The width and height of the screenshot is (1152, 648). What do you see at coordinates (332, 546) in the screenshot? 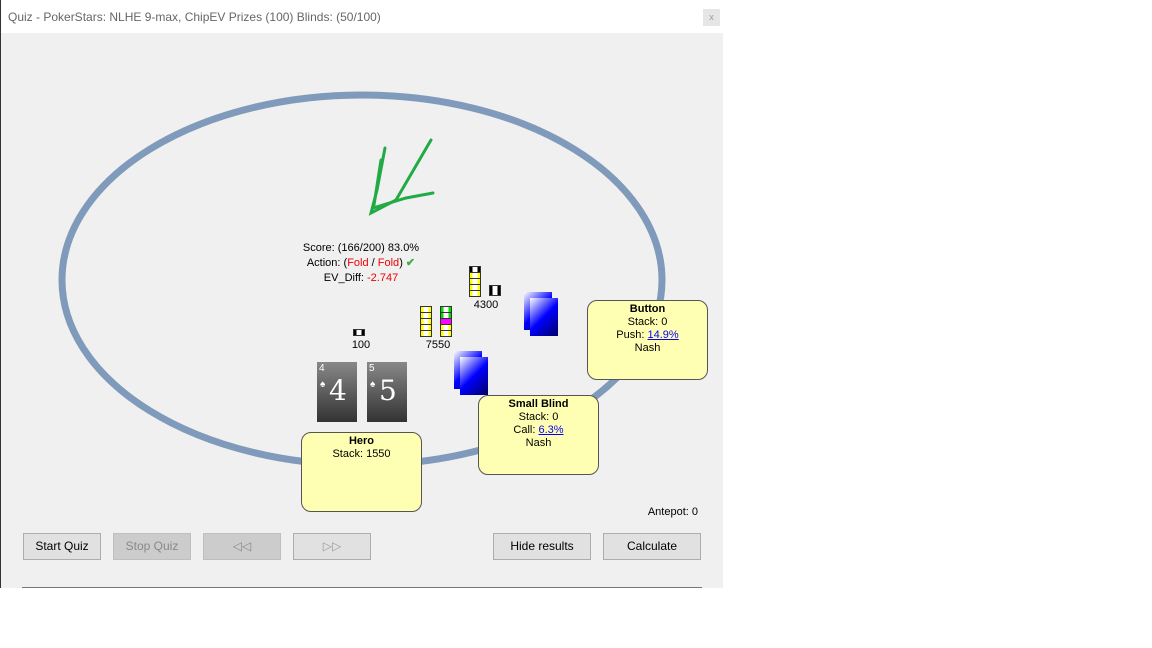
I see `next-button: ▷▷` at bounding box center [332, 546].